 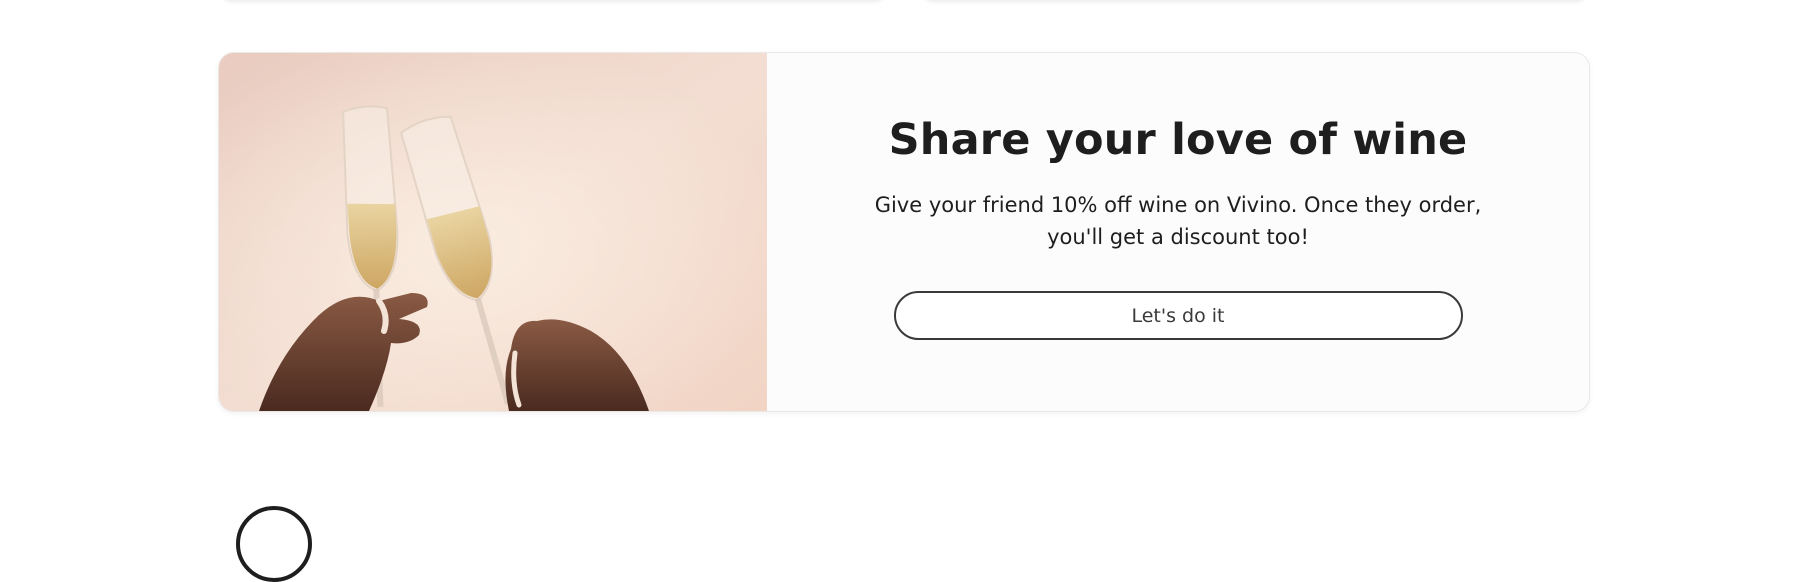 I want to click on promo-title: Share your love of wine, so click(x=1178, y=140).